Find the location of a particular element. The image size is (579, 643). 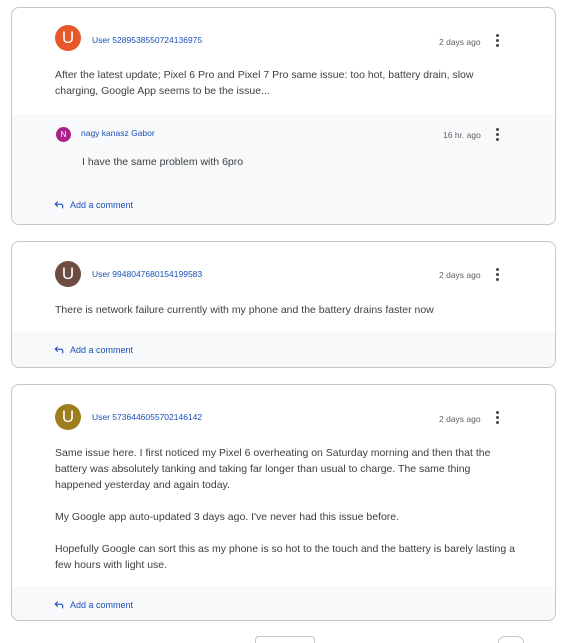

reply-username-link: nagy kanasz Gabor is located at coordinates (118, 133).